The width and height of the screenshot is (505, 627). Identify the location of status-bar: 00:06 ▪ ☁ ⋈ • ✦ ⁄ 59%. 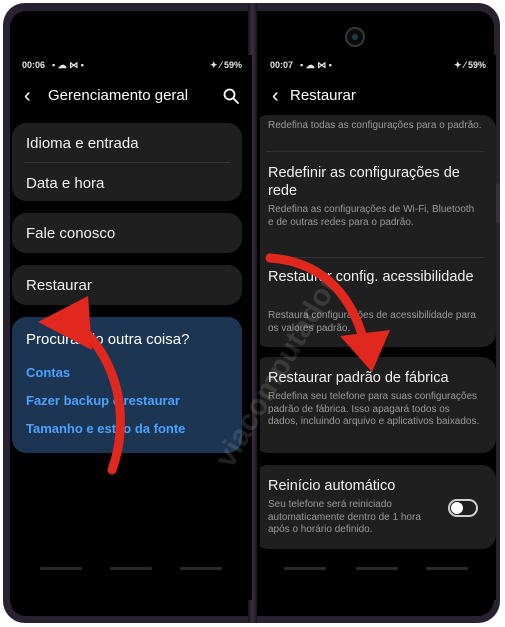
(132, 67).